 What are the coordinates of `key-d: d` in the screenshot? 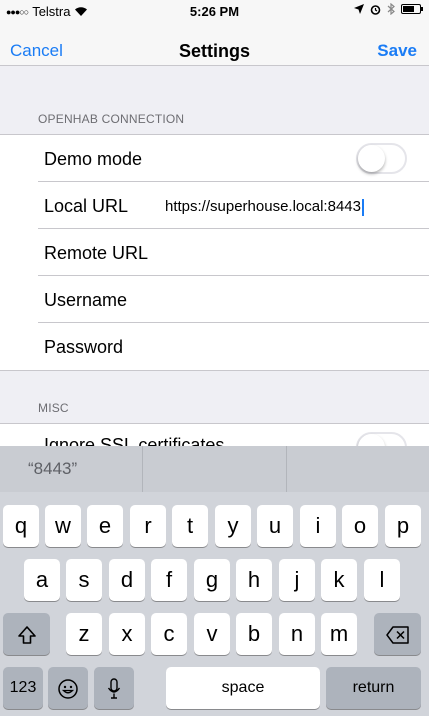 It's located at (127, 580).